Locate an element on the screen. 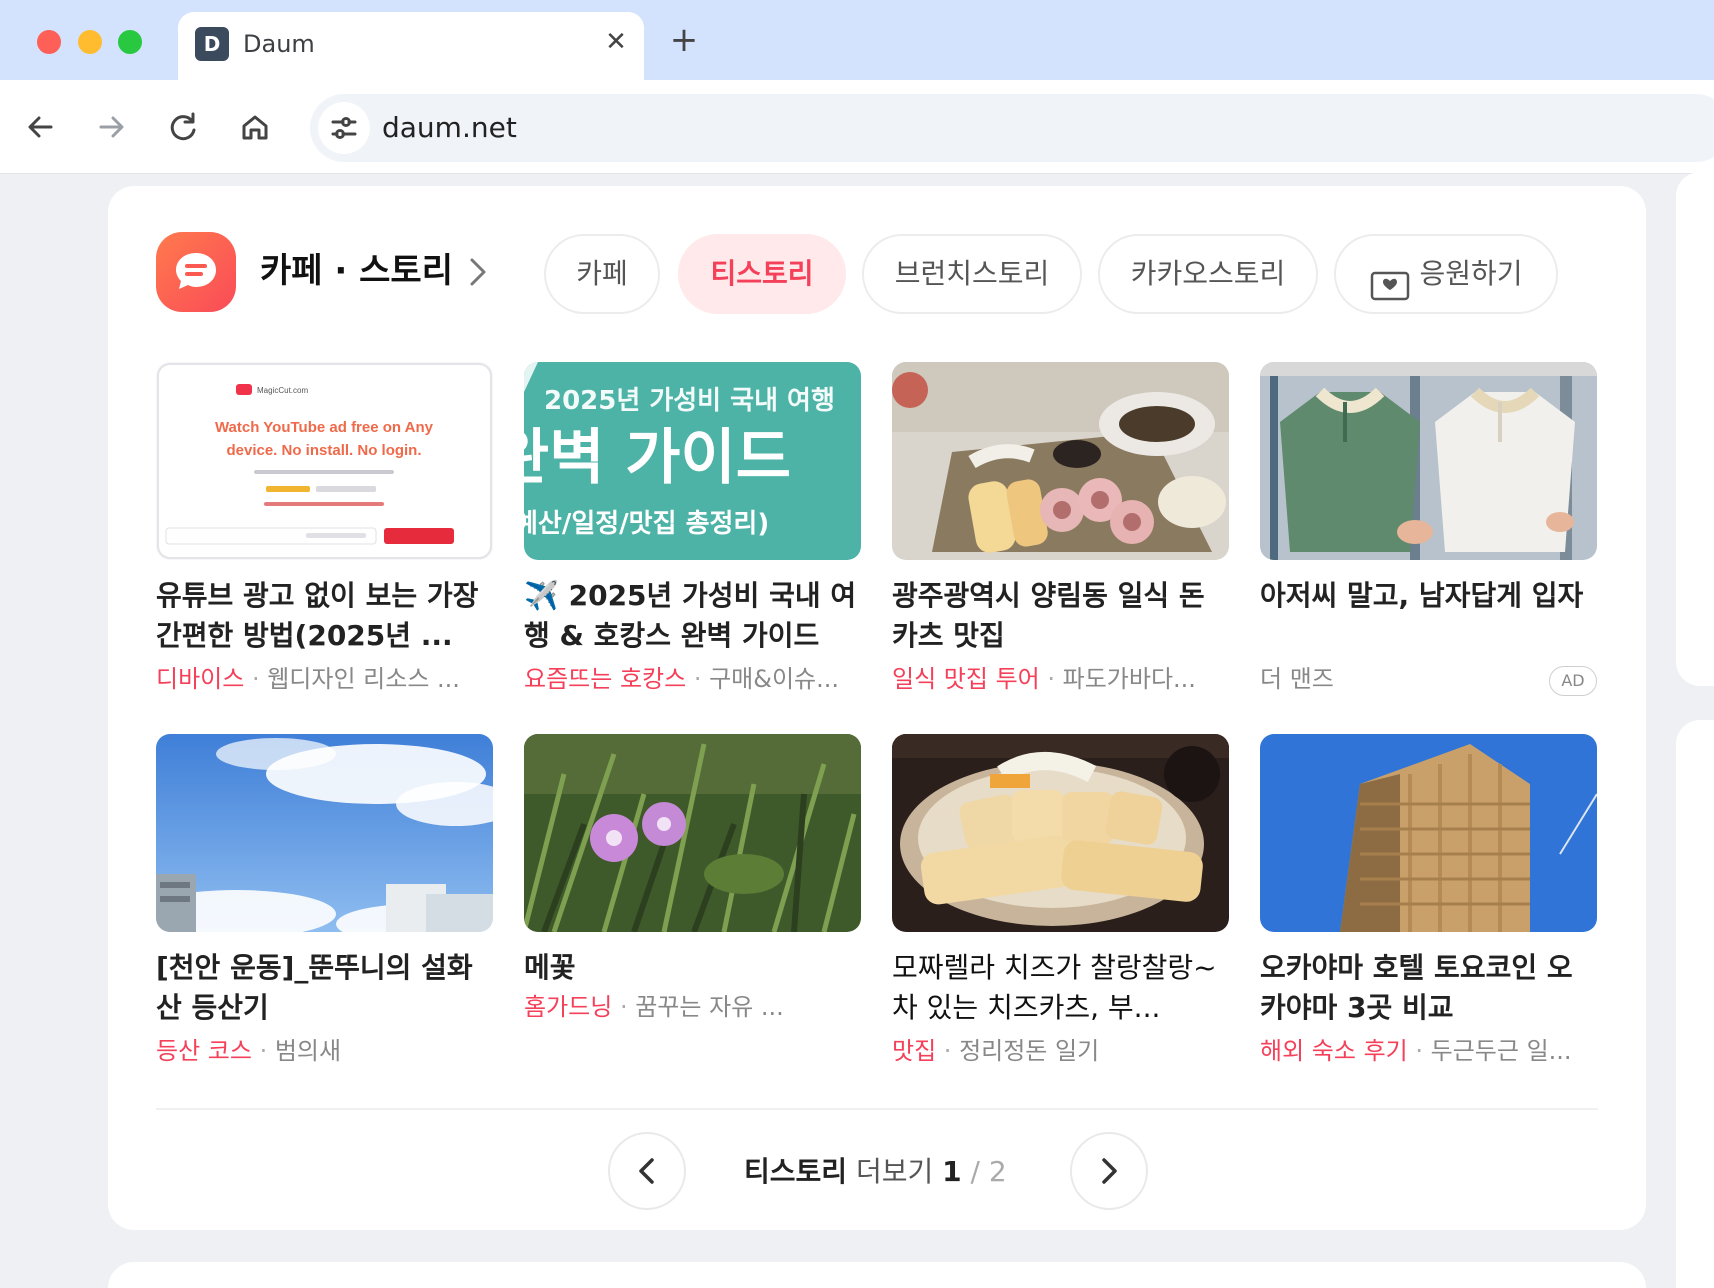 This screenshot has width=1714, height=1288. thumb-line-2: 완벽 가이드 is located at coordinates (657, 458).